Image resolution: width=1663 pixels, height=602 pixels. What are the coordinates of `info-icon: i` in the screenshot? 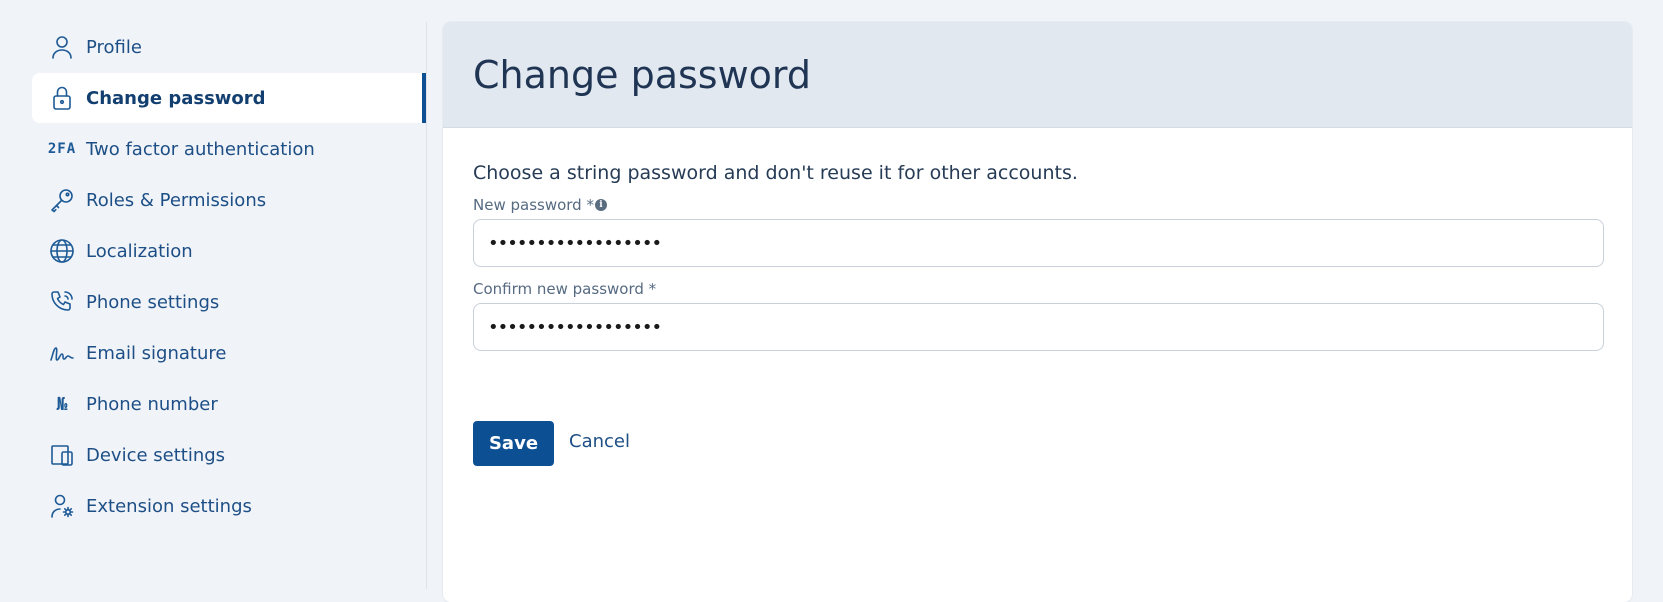 It's located at (600, 205).